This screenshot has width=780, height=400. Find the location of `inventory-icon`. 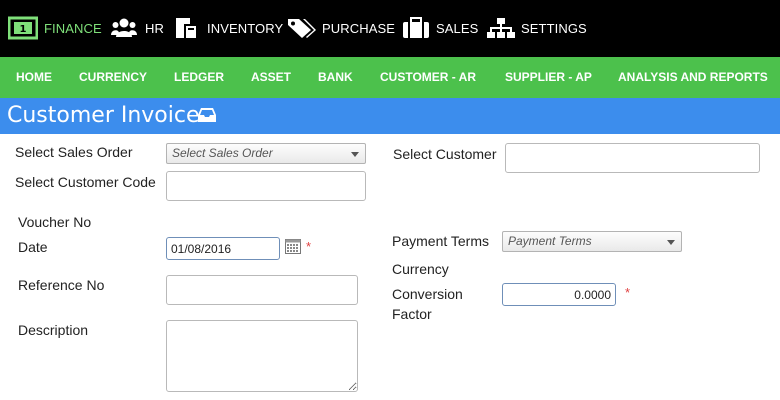

inventory-icon is located at coordinates (186, 28).